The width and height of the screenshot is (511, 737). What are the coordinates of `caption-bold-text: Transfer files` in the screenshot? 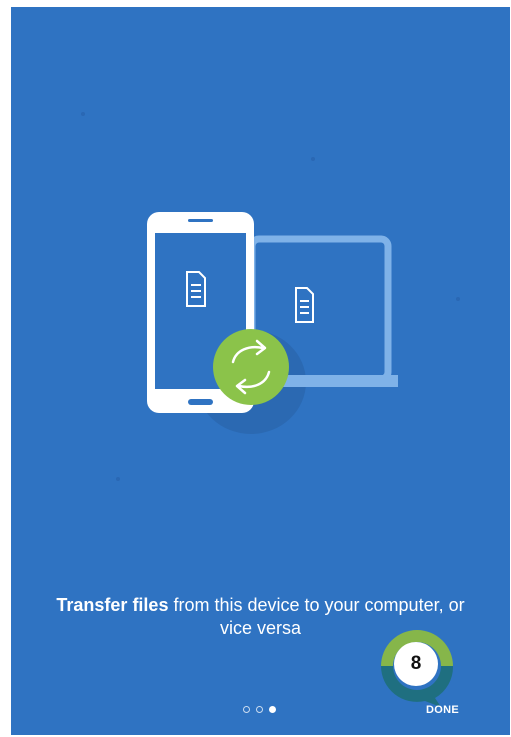 It's located at (112, 605).